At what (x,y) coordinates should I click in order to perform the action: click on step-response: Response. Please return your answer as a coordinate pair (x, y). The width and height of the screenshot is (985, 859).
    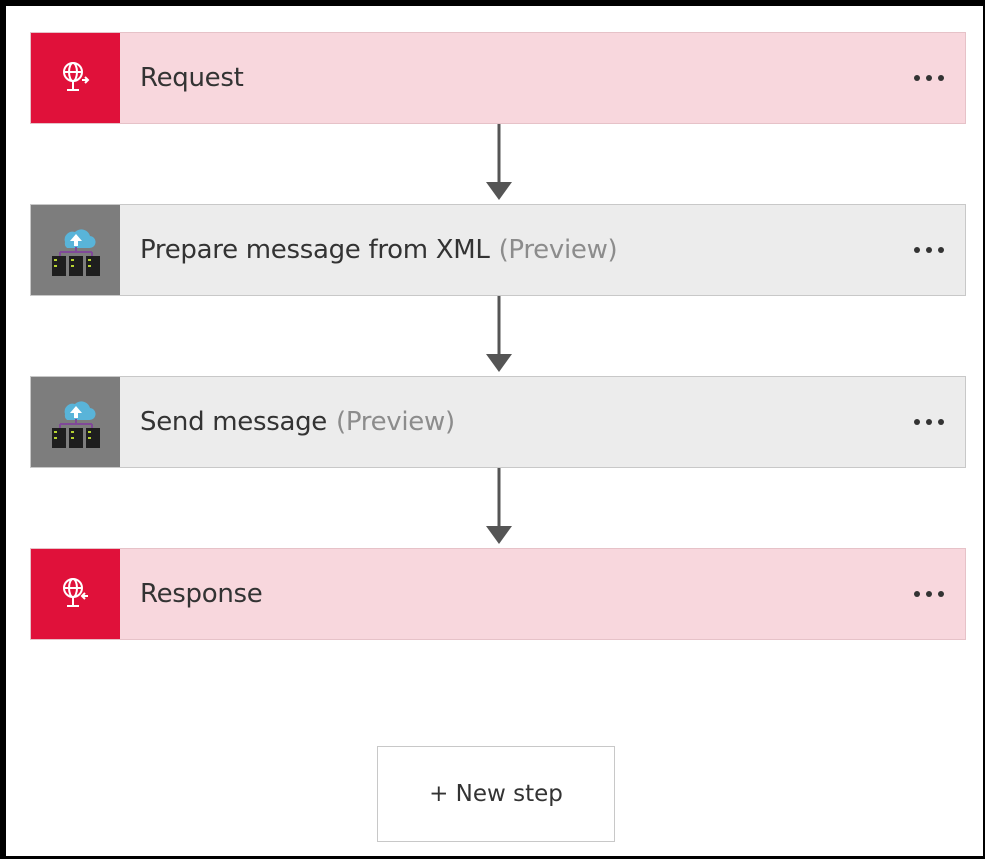
    Looking at the image, I should click on (498, 594).